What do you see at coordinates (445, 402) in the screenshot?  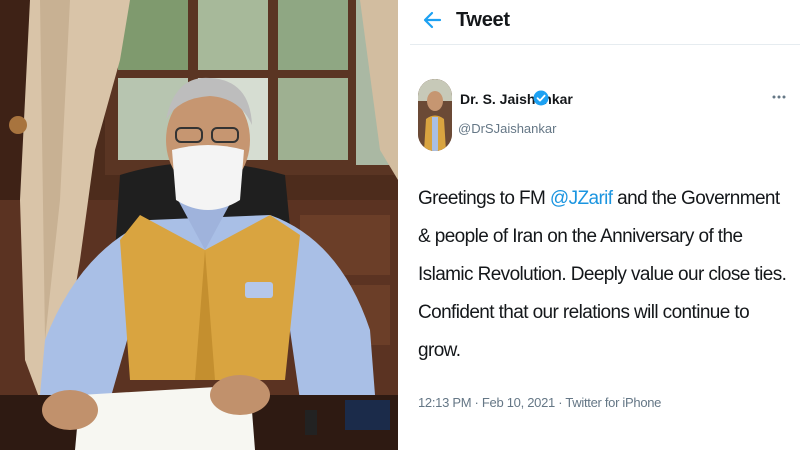 I see `tweet-time: 12:13 PM` at bounding box center [445, 402].